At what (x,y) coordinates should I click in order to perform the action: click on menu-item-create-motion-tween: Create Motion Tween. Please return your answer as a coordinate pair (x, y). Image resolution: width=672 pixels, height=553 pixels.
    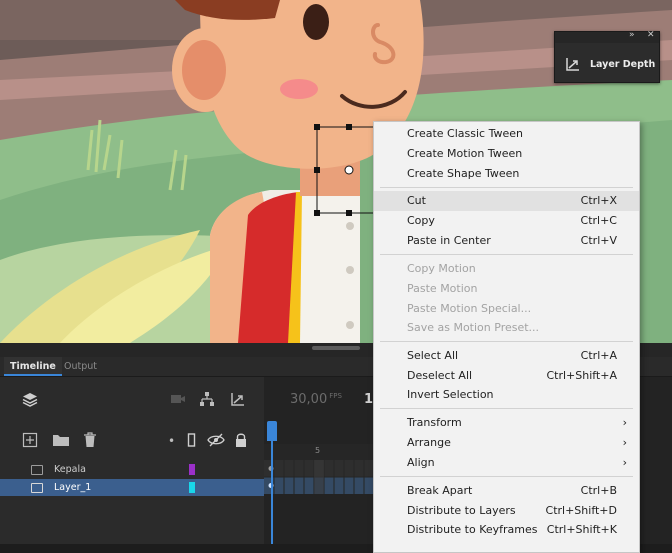
    Looking at the image, I should click on (506, 154).